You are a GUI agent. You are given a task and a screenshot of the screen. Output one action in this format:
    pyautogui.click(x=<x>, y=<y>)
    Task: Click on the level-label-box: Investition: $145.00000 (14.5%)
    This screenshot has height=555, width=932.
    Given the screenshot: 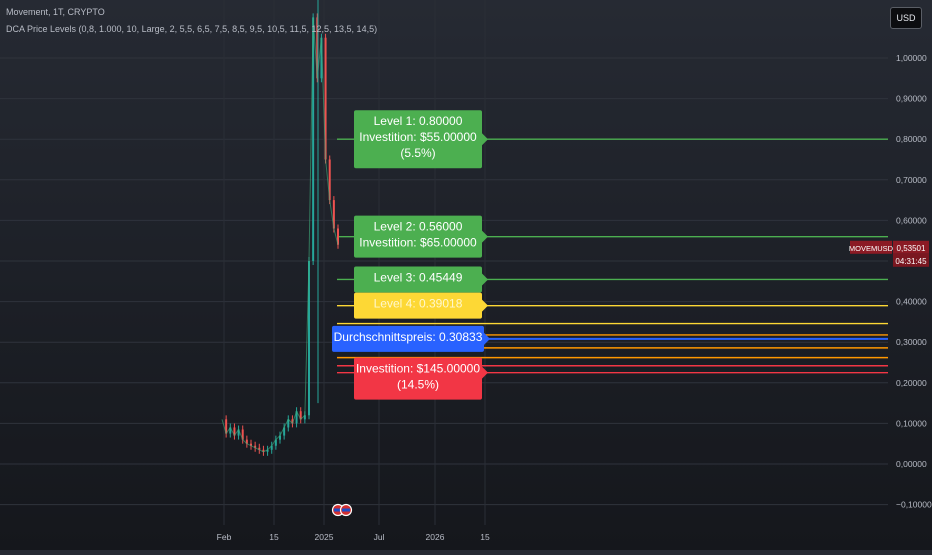 What is the action you would take?
    pyautogui.click(x=421, y=378)
    